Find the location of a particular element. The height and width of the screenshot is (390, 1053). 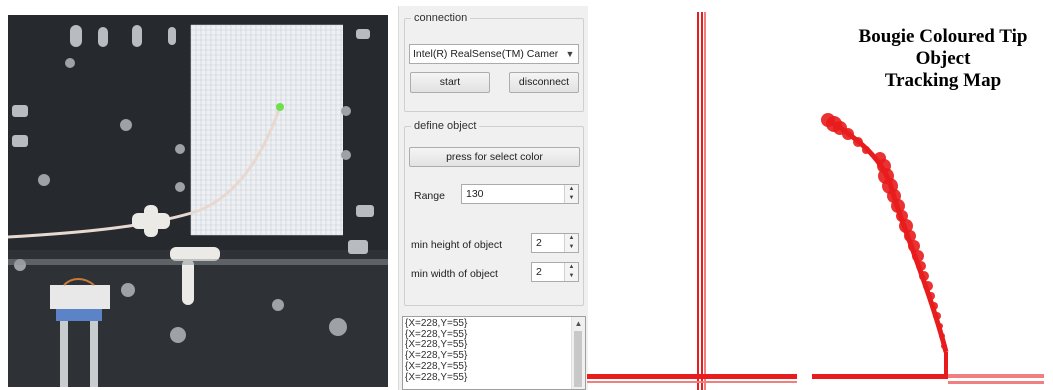

track-line is located at coordinates (887, 235).